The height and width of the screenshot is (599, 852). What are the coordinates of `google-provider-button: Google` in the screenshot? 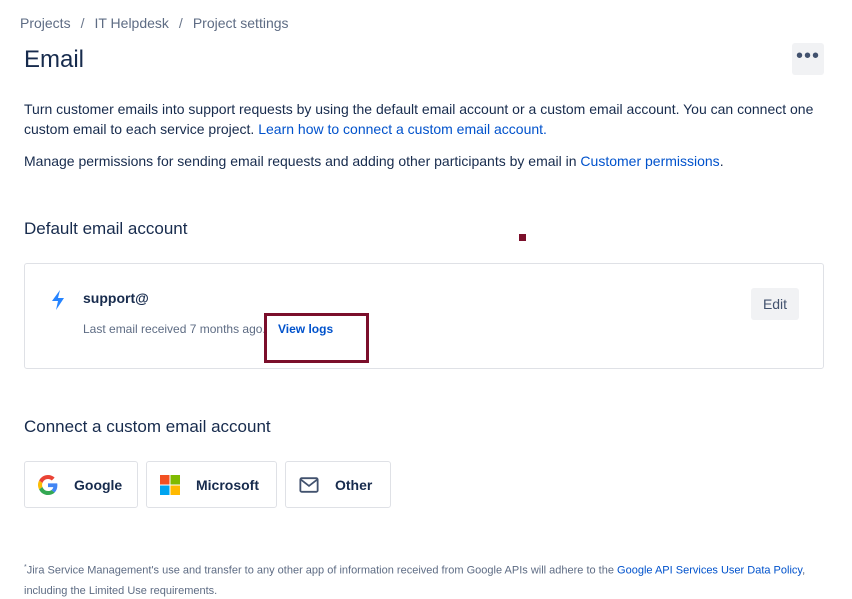 It's located at (81, 484).